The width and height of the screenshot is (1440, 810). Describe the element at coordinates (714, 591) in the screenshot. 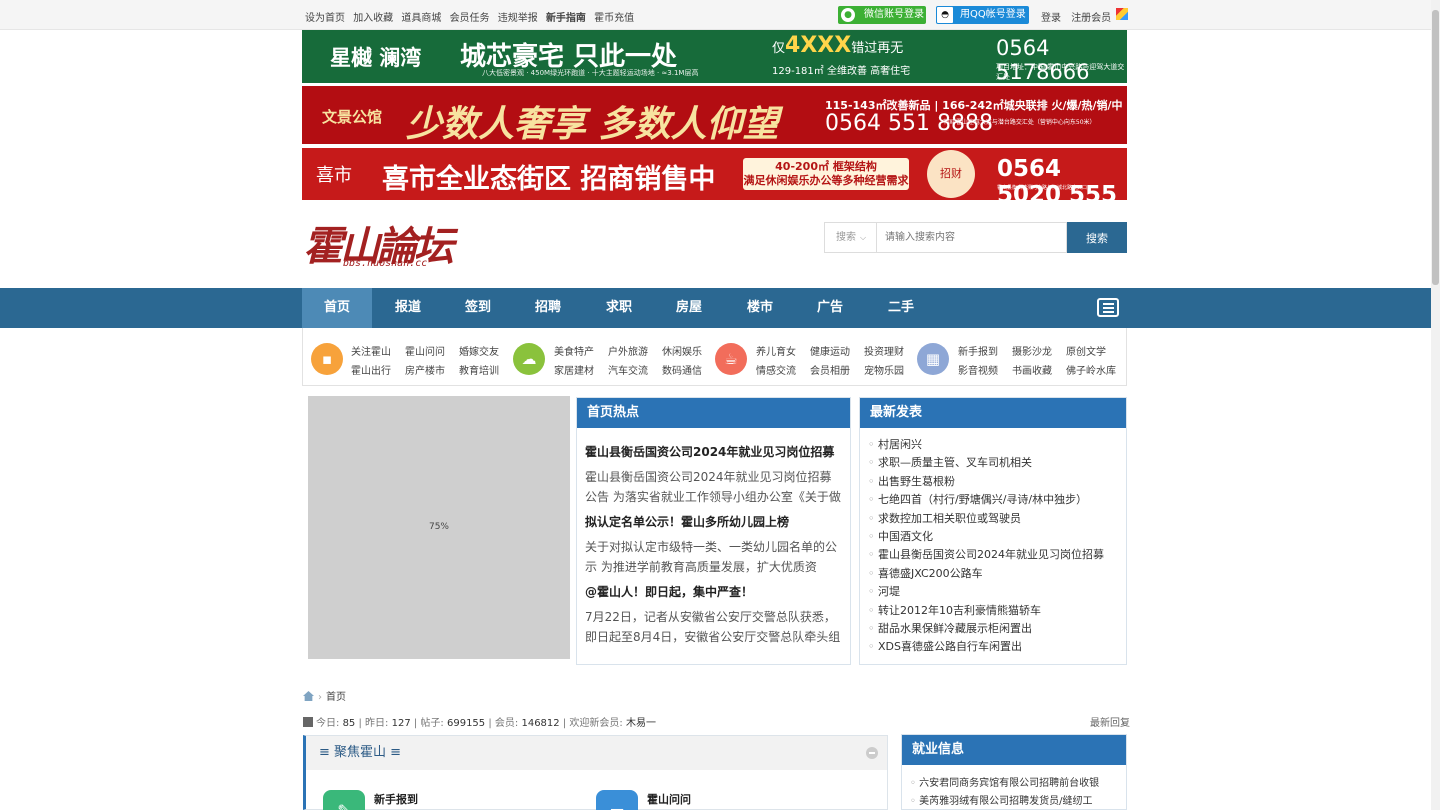

I see `article-title: @霍山人！即日起，集中严查！` at that location.